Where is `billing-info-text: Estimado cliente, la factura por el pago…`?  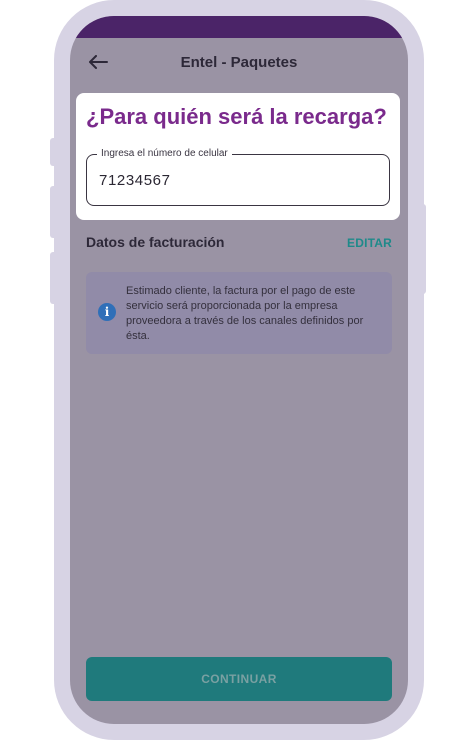 billing-info-text: Estimado cliente, la factura por el pago… is located at coordinates (245, 313).